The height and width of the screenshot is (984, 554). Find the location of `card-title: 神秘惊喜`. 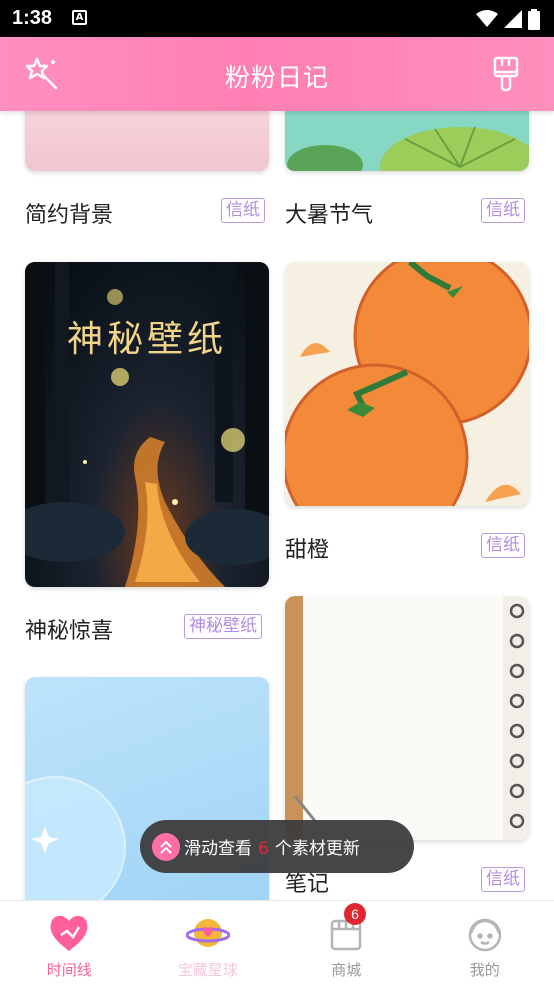

card-title: 神秘惊喜 is located at coordinates (69, 631).